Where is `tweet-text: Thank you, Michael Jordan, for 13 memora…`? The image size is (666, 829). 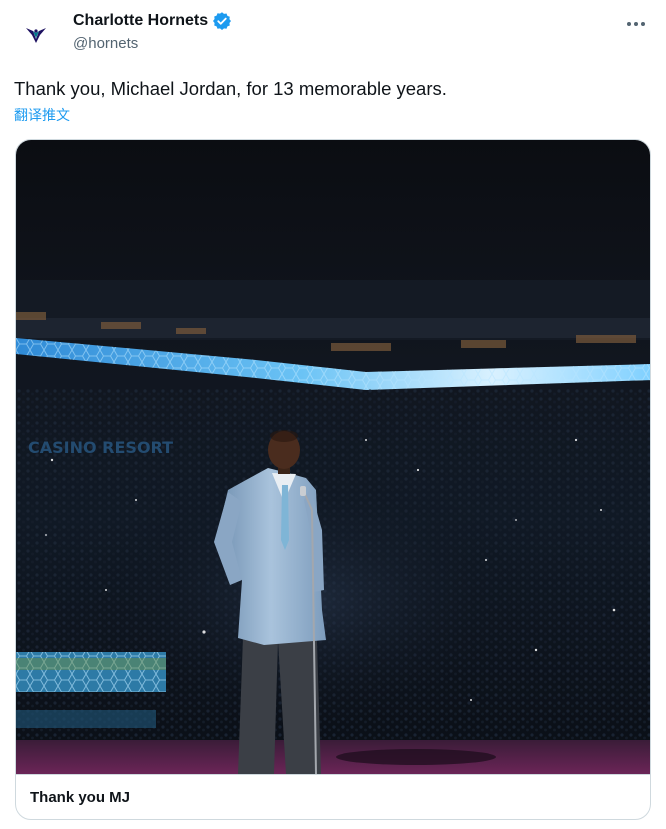 tweet-text: Thank you, Michael Jordan, for 13 memora… is located at coordinates (230, 88).